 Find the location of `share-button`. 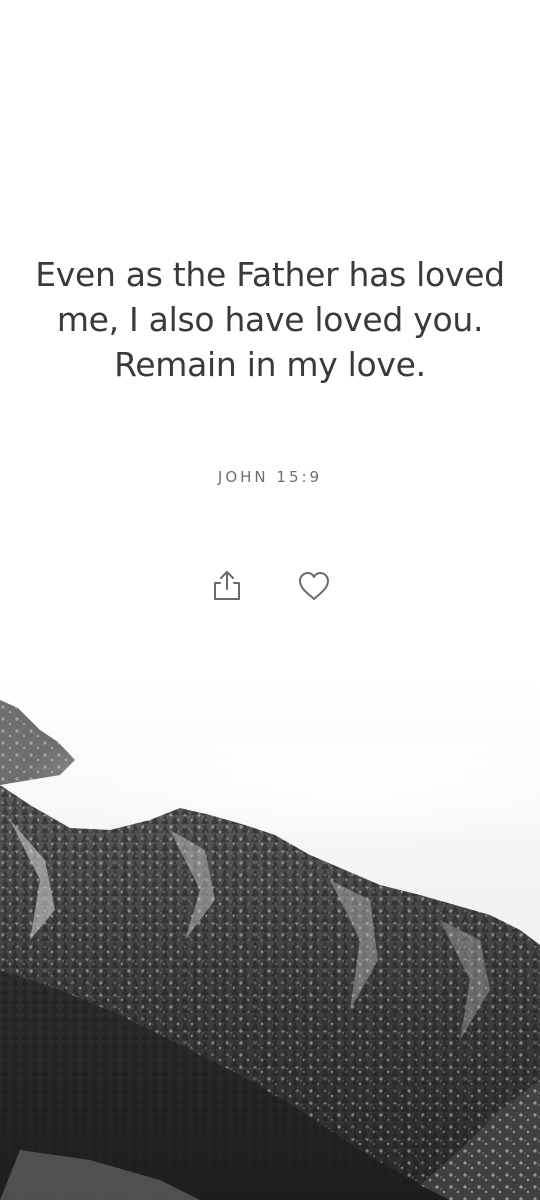

share-button is located at coordinates (227, 586).